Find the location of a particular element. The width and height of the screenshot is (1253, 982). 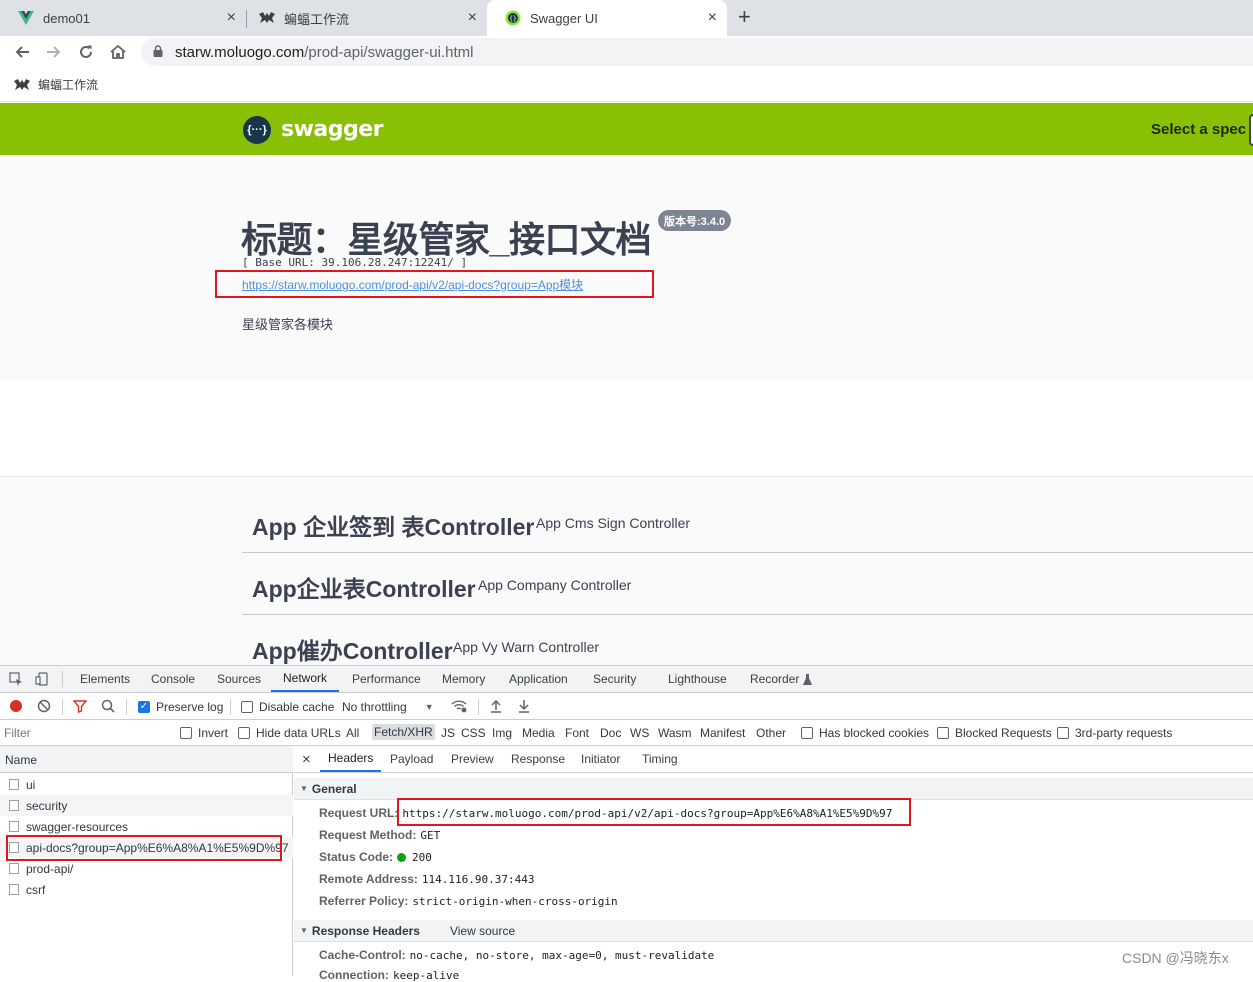

controller-desc: App Company Controller is located at coordinates (555, 585).